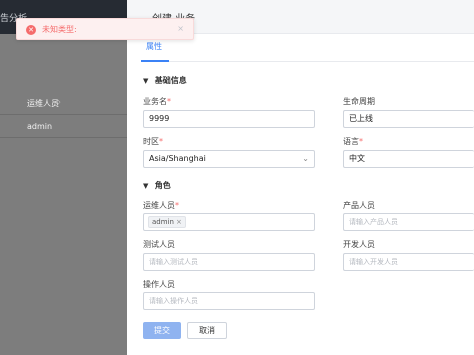  Describe the element at coordinates (207, 330) in the screenshot. I see `cancel-button: 取消` at that location.